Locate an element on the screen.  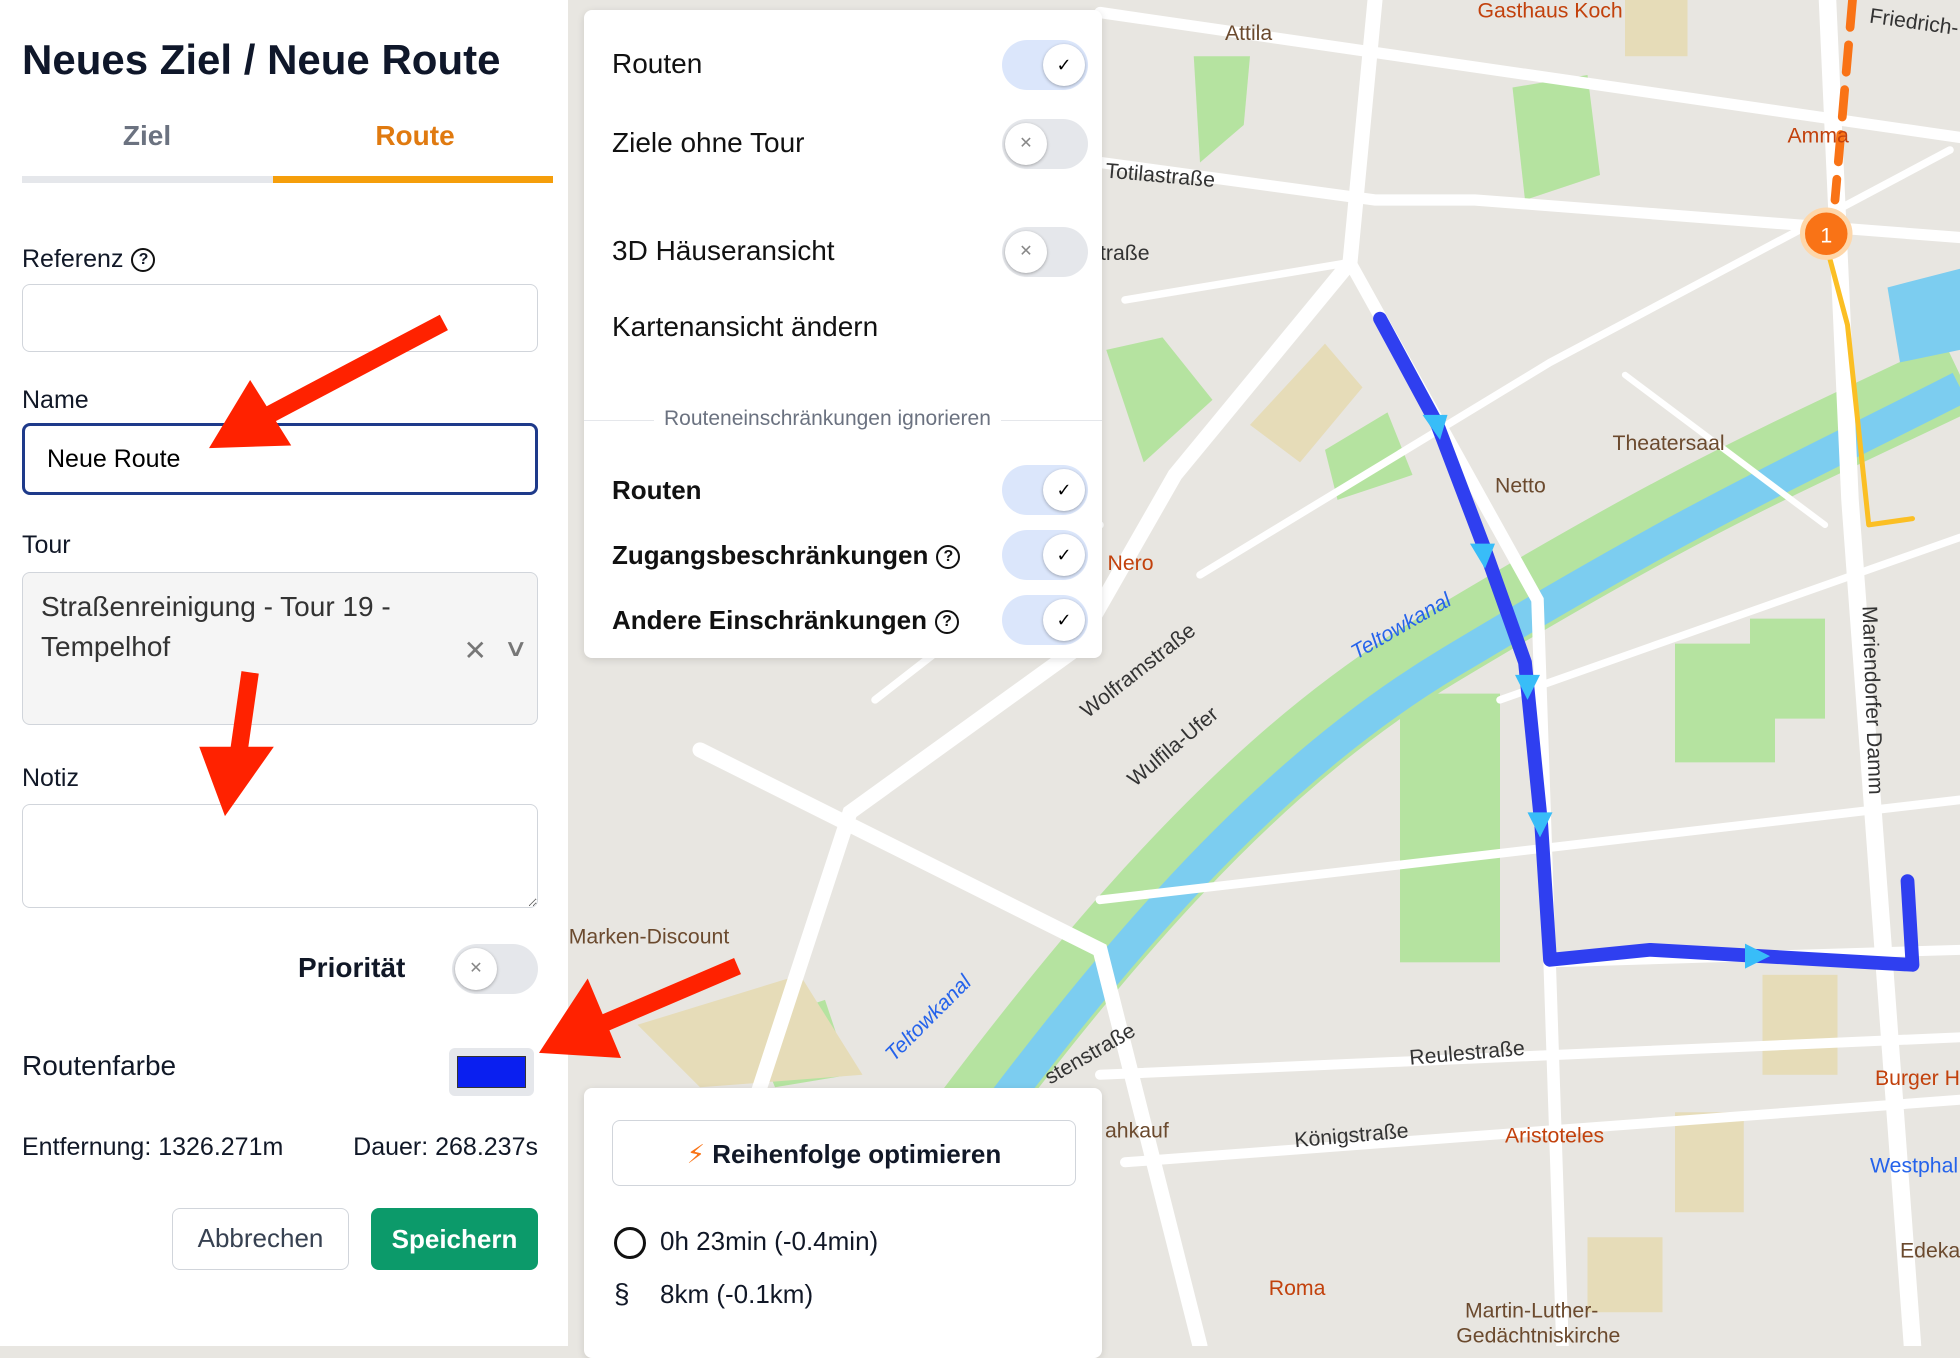
save-button: Speichern is located at coordinates (454, 1239).